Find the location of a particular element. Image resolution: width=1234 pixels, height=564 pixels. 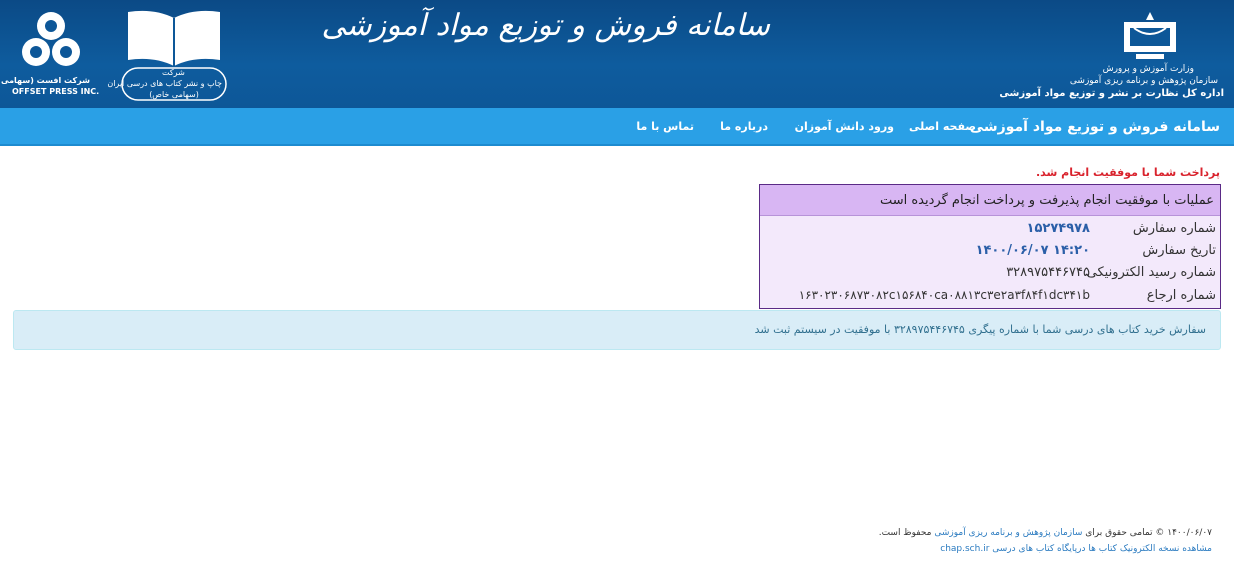

nav-item-student-login: ورود دانش آموزان is located at coordinates (844, 127).